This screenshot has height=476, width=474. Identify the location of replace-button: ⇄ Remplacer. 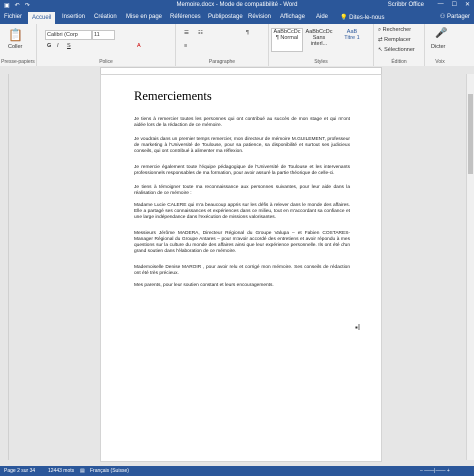
(394, 40).